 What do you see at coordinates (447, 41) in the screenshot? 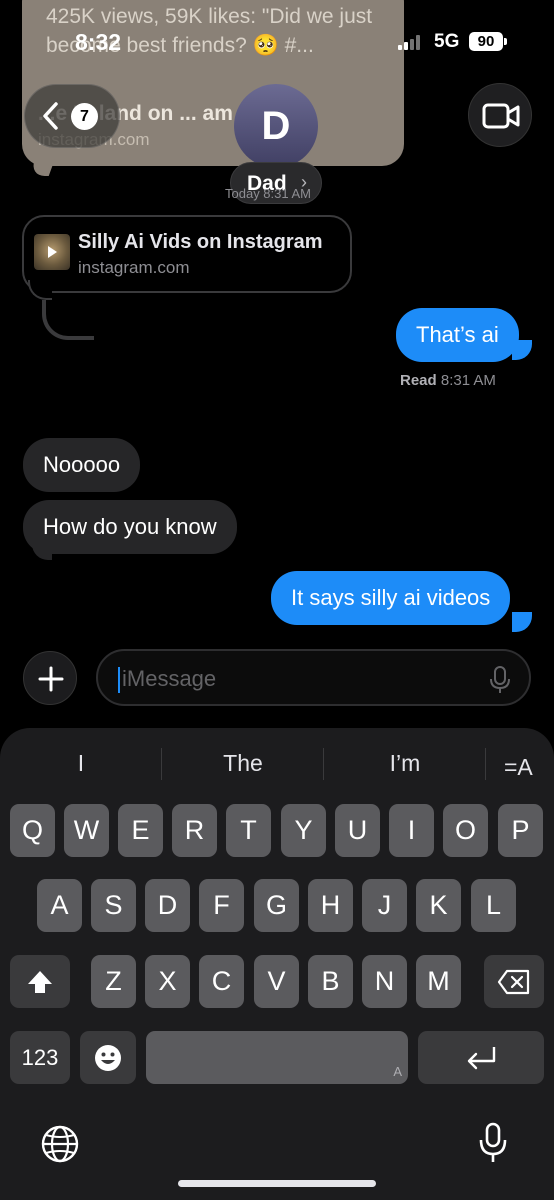
I see `network-type: 5G` at bounding box center [447, 41].